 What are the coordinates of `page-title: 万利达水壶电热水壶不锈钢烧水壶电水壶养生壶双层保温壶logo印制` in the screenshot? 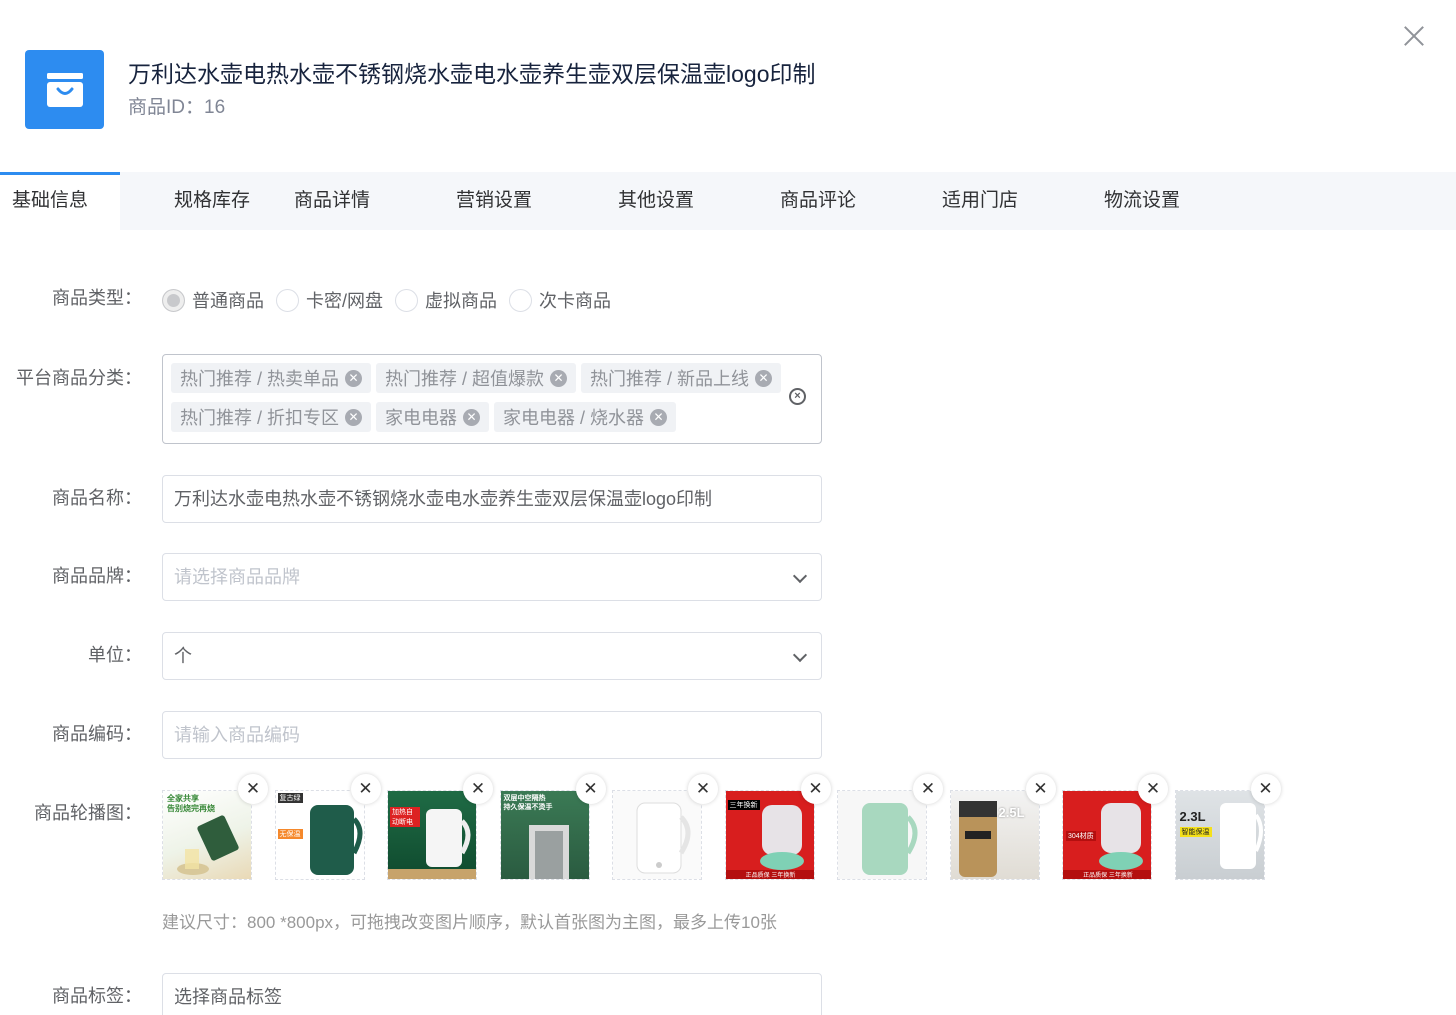 It's located at (472, 74).